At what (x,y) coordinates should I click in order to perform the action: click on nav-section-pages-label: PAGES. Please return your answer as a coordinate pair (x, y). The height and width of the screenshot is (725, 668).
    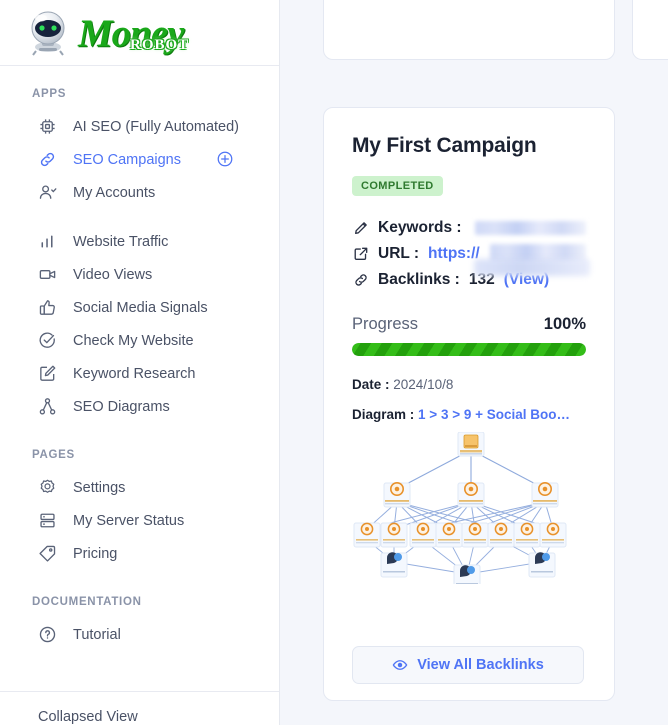
    Looking at the image, I should click on (53, 455).